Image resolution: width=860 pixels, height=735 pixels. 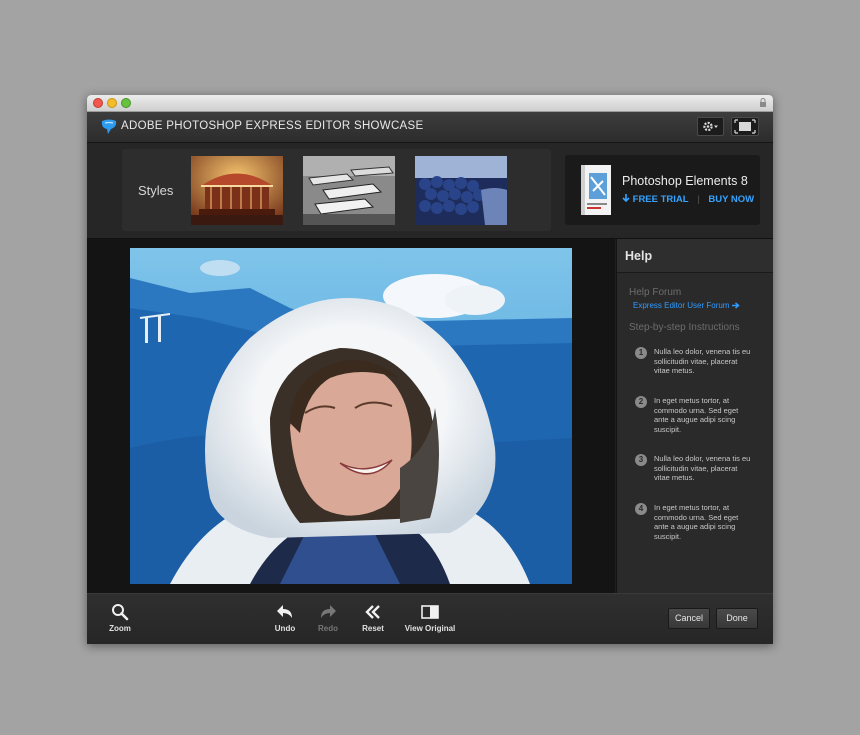 I want to click on reset-button: Reset, so click(x=373, y=618).